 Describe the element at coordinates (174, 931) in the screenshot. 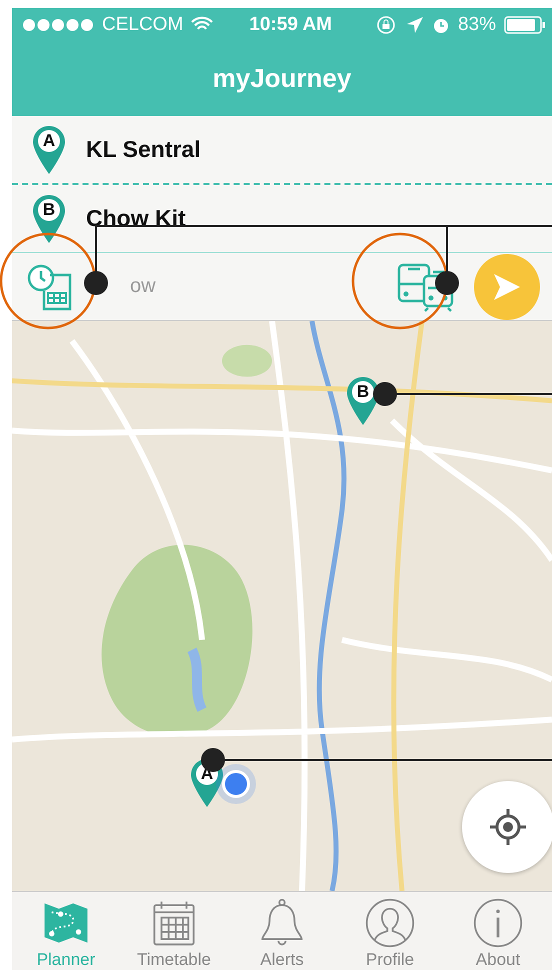

I see `tab-bar-item: Timetable` at that location.